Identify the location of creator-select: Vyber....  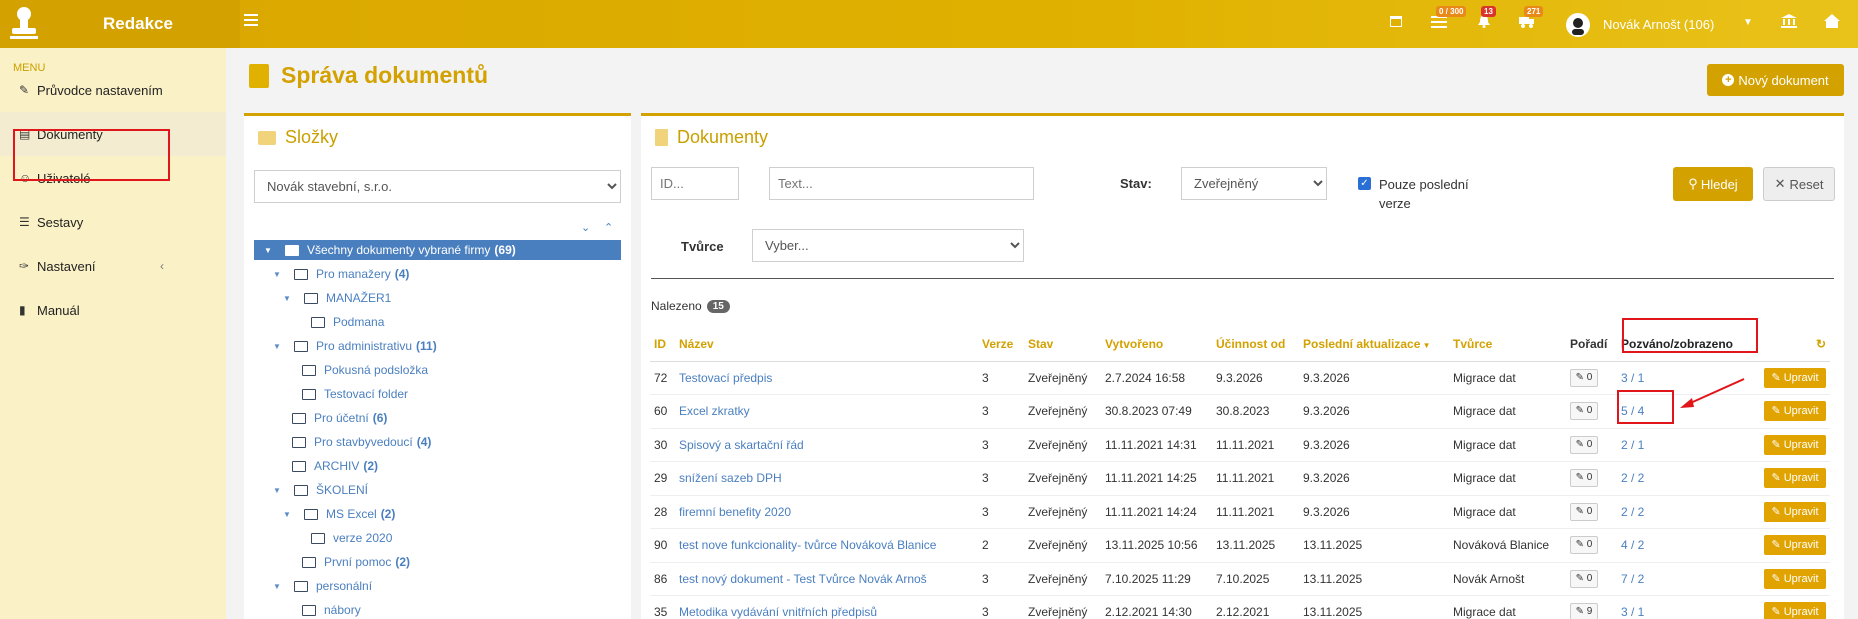
(888, 245).